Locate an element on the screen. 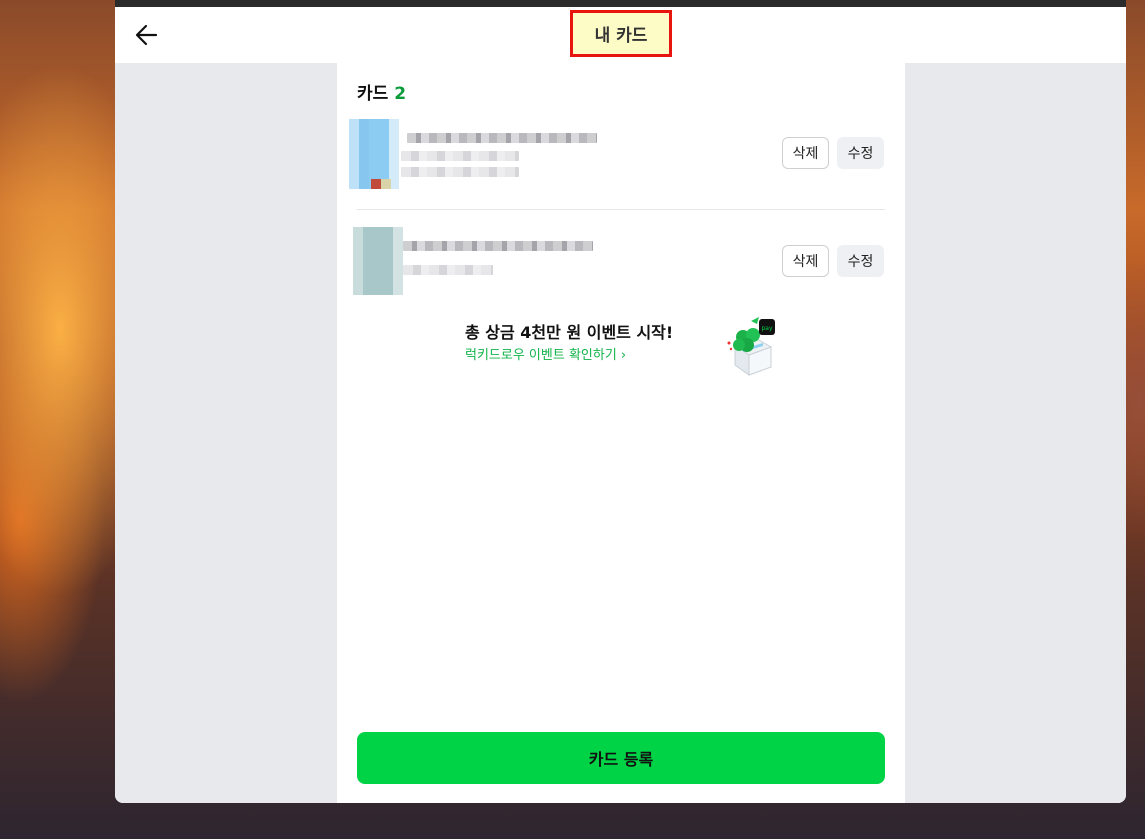 The height and width of the screenshot is (839, 1145). header: 내 카드 is located at coordinates (620, 35).